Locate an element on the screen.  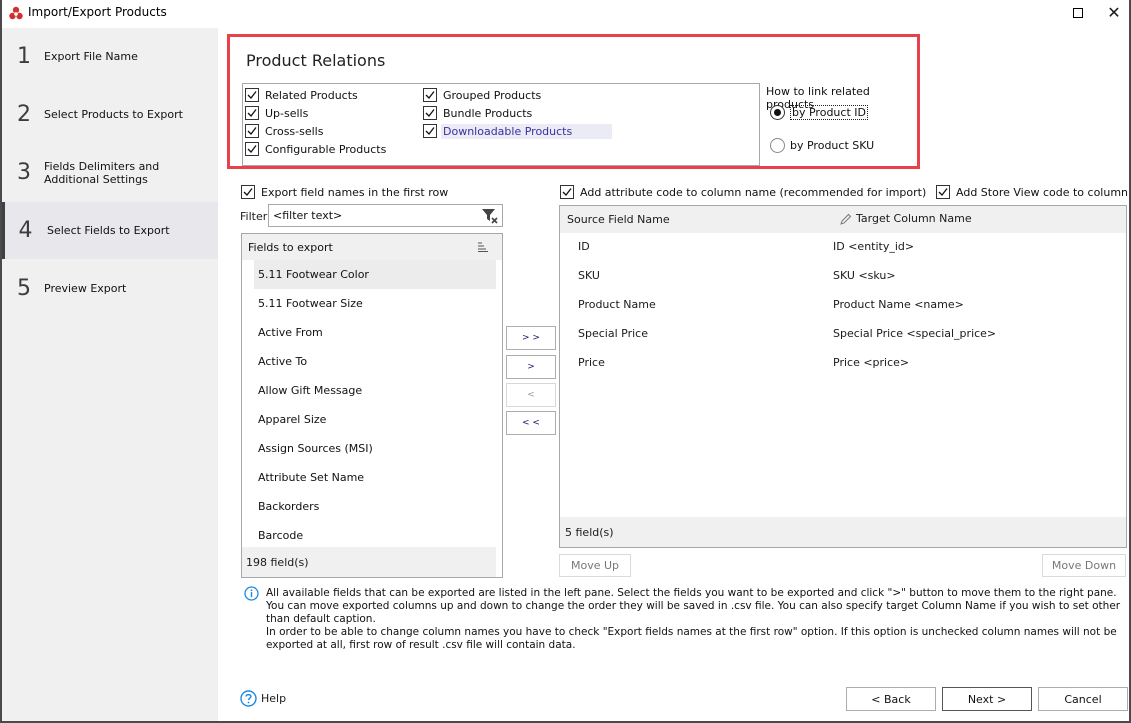
app-logo-icon is located at coordinates (16, 13).